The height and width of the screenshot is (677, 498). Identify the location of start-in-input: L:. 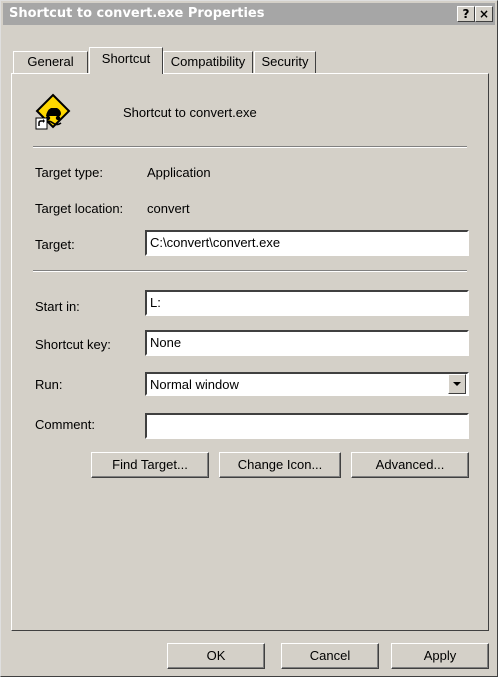
(307, 303).